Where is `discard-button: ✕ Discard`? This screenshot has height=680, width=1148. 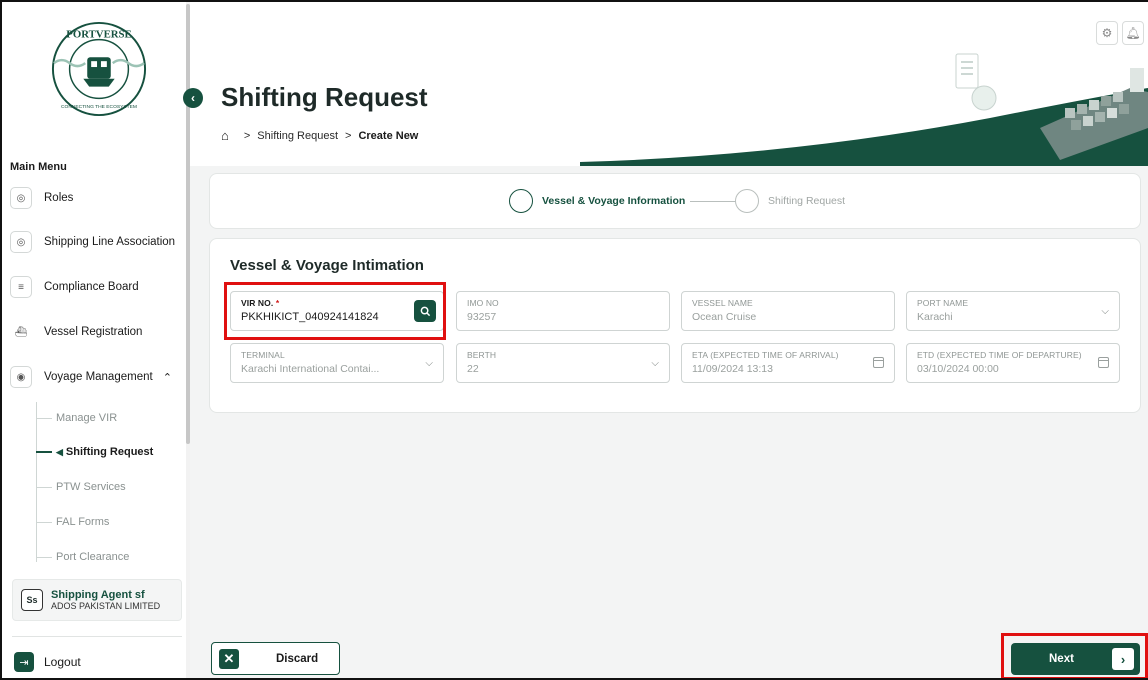
discard-button: ✕ Discard is located at coordinates (275, 658).